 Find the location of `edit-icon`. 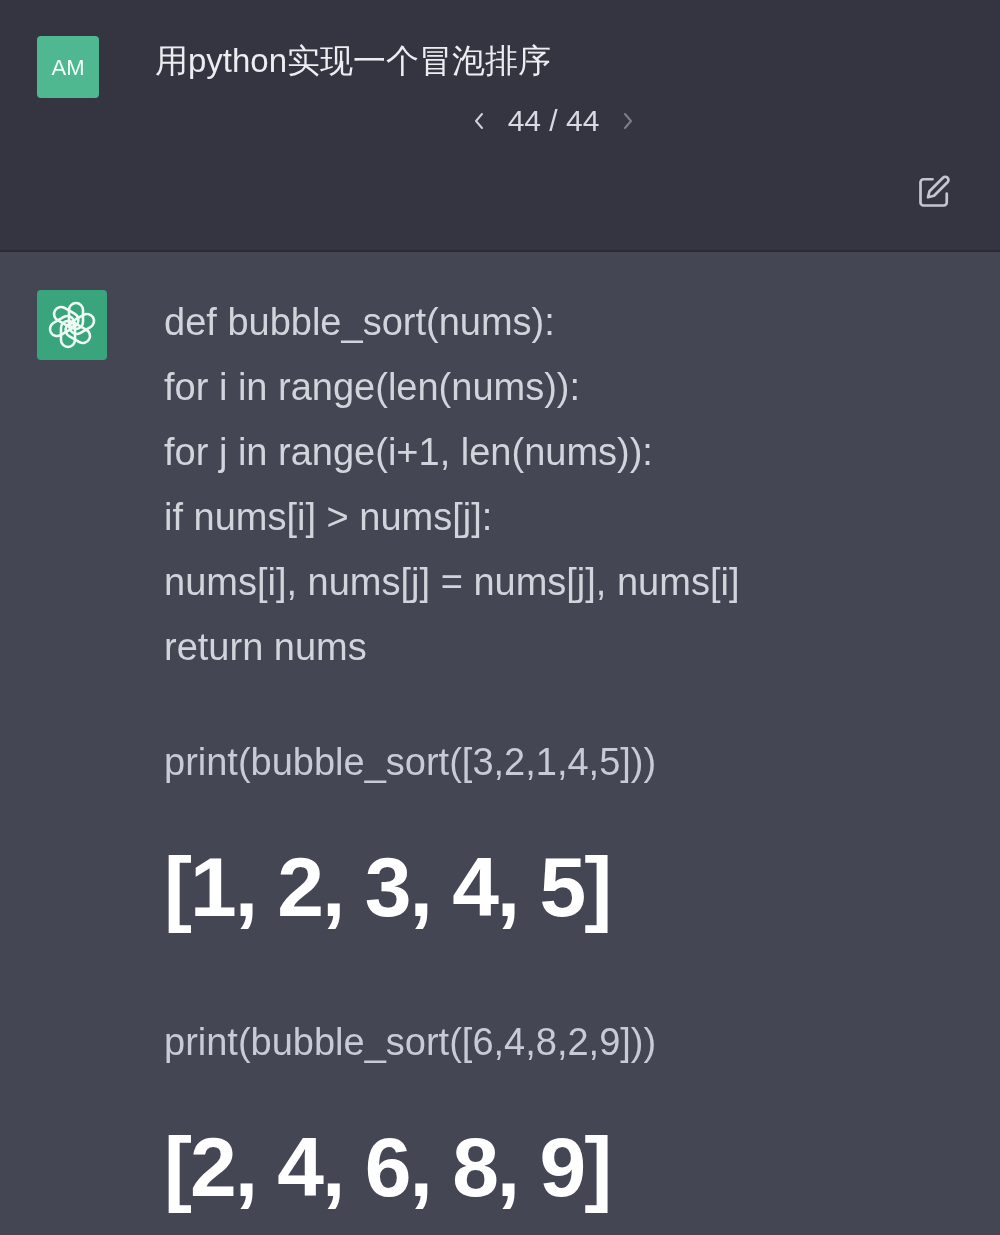

edit-icon is located at coordinates (934, 191).